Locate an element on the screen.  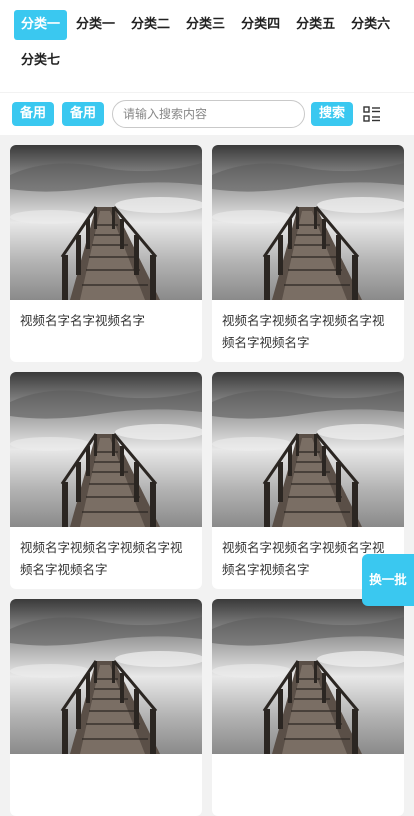
search-row: 备用 备用 搜索 is located at coordinates (207, 114).